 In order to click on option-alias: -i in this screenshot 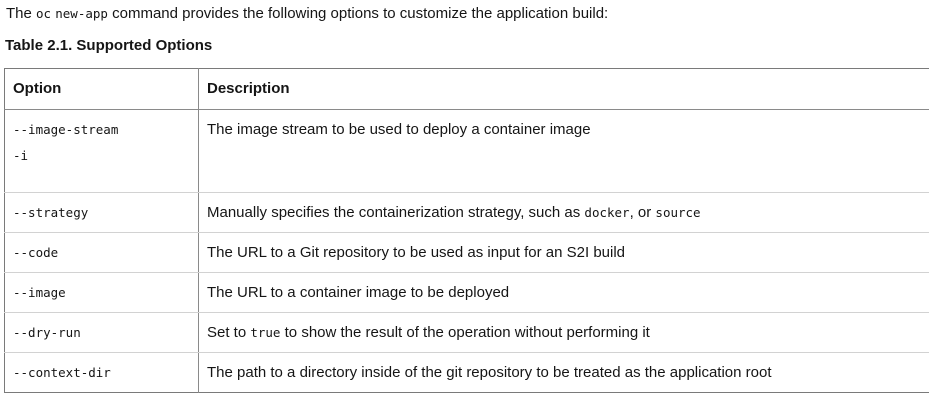, I will do `click(21, 155)`.